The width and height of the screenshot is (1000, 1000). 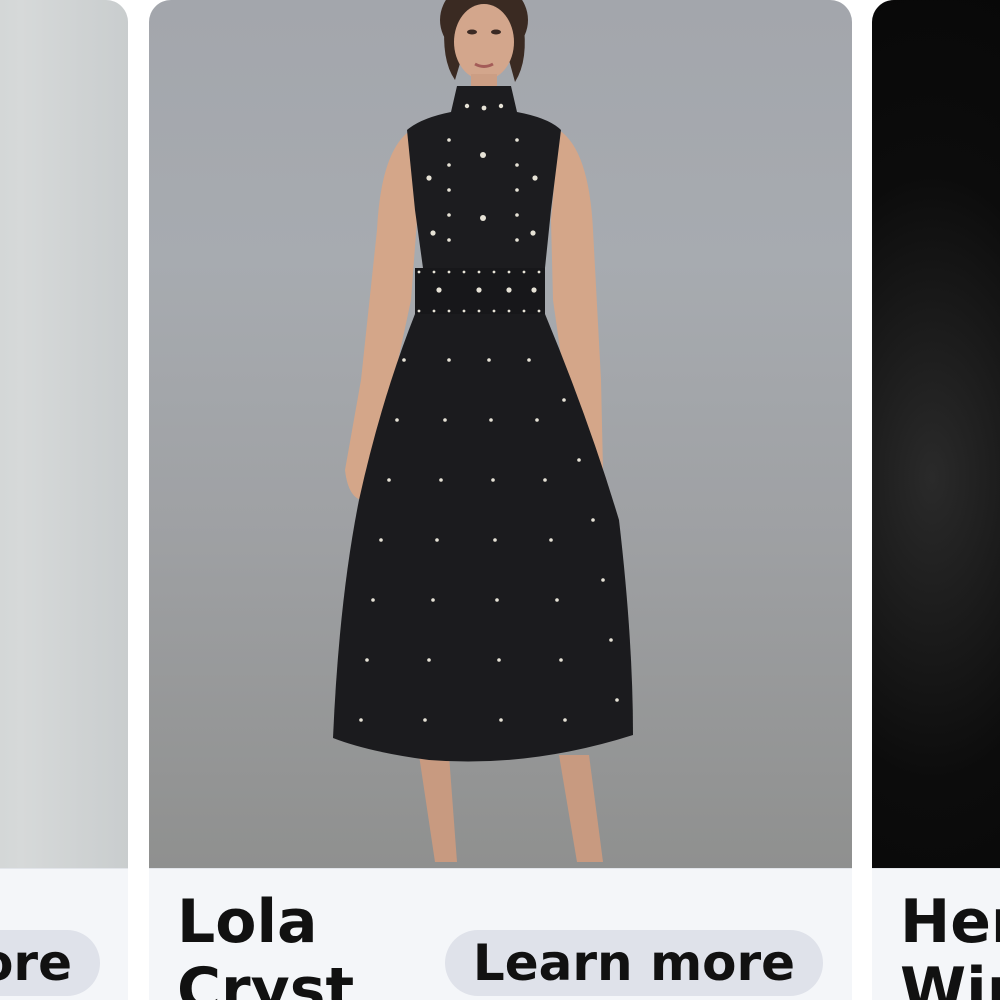 What do you see at coordinates (936, 434) in the screenshot?
I see `product-image-right` at bounding box center [936, 434].